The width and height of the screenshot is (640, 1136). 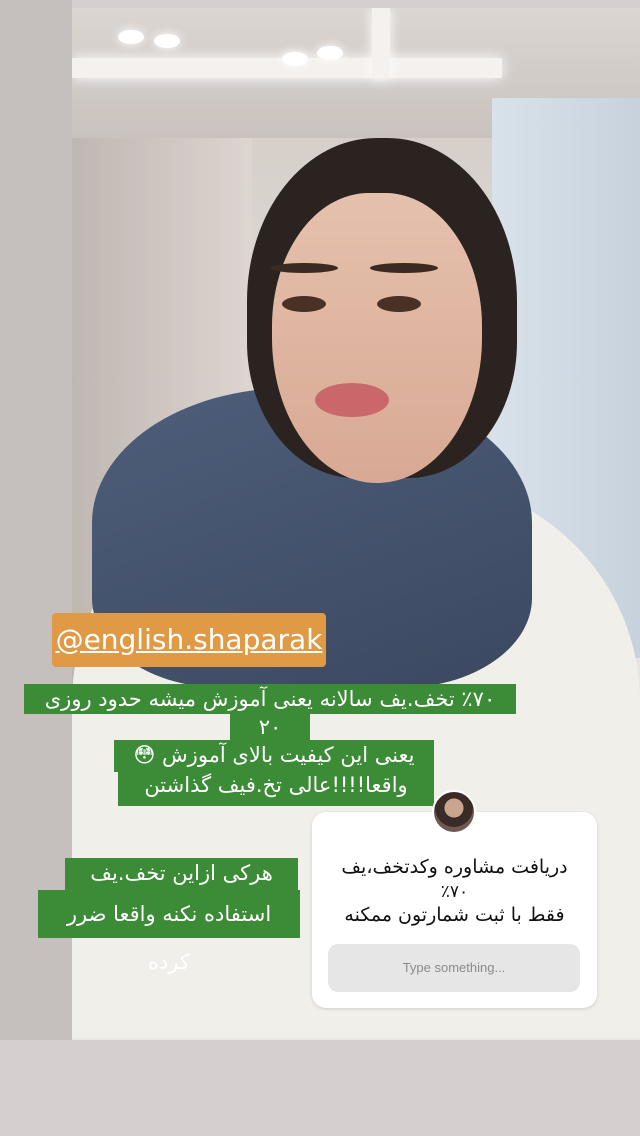 What do you see at coordinates (169, 932) in the screenshot?
I see `caption-warning-line2: استفاده نکنه واقعا ضرر کرده` at bounding box center [169, 932].